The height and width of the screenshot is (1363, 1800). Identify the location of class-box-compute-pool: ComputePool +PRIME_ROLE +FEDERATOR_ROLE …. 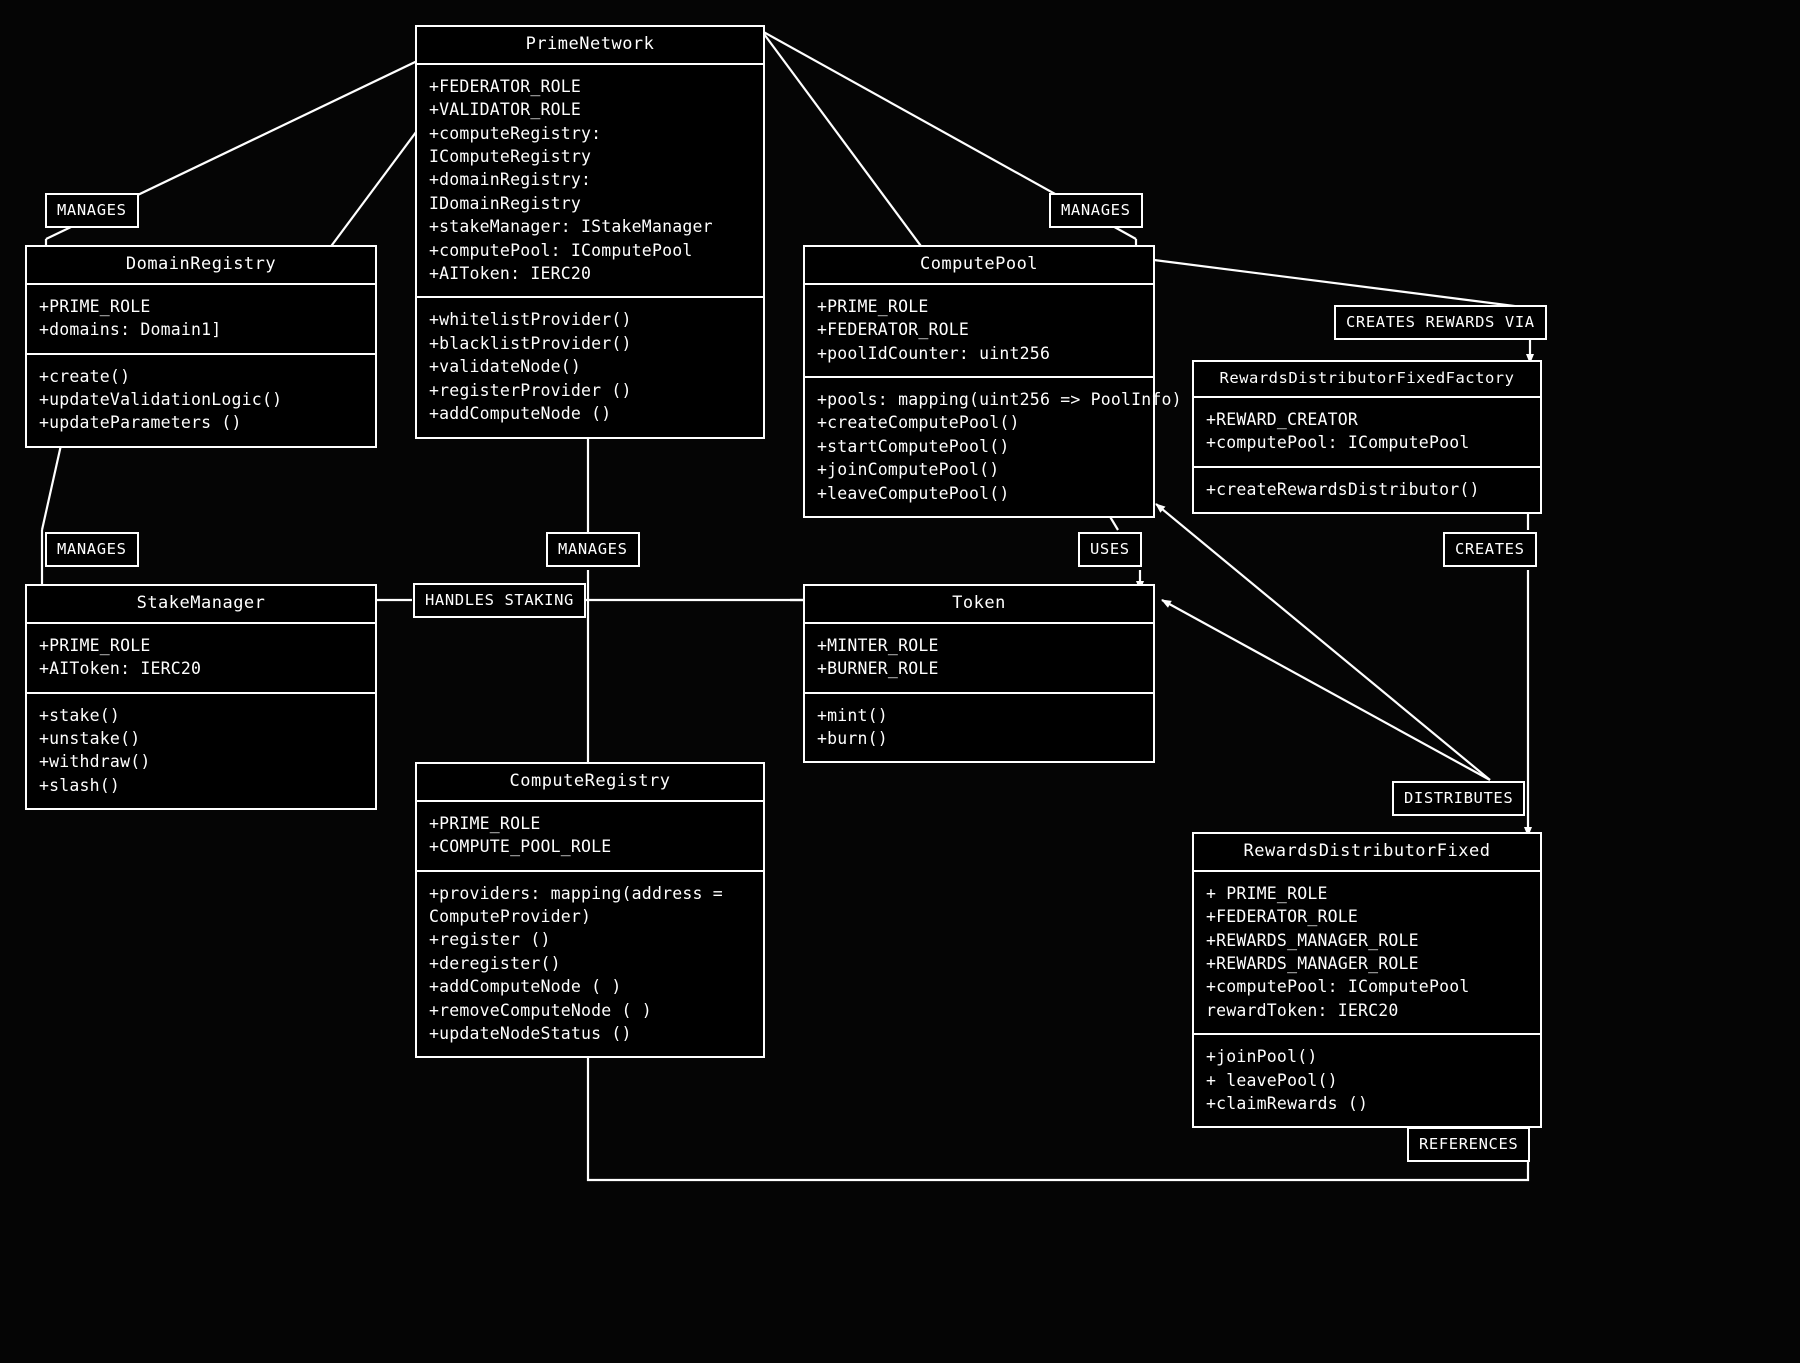
(992, 382).